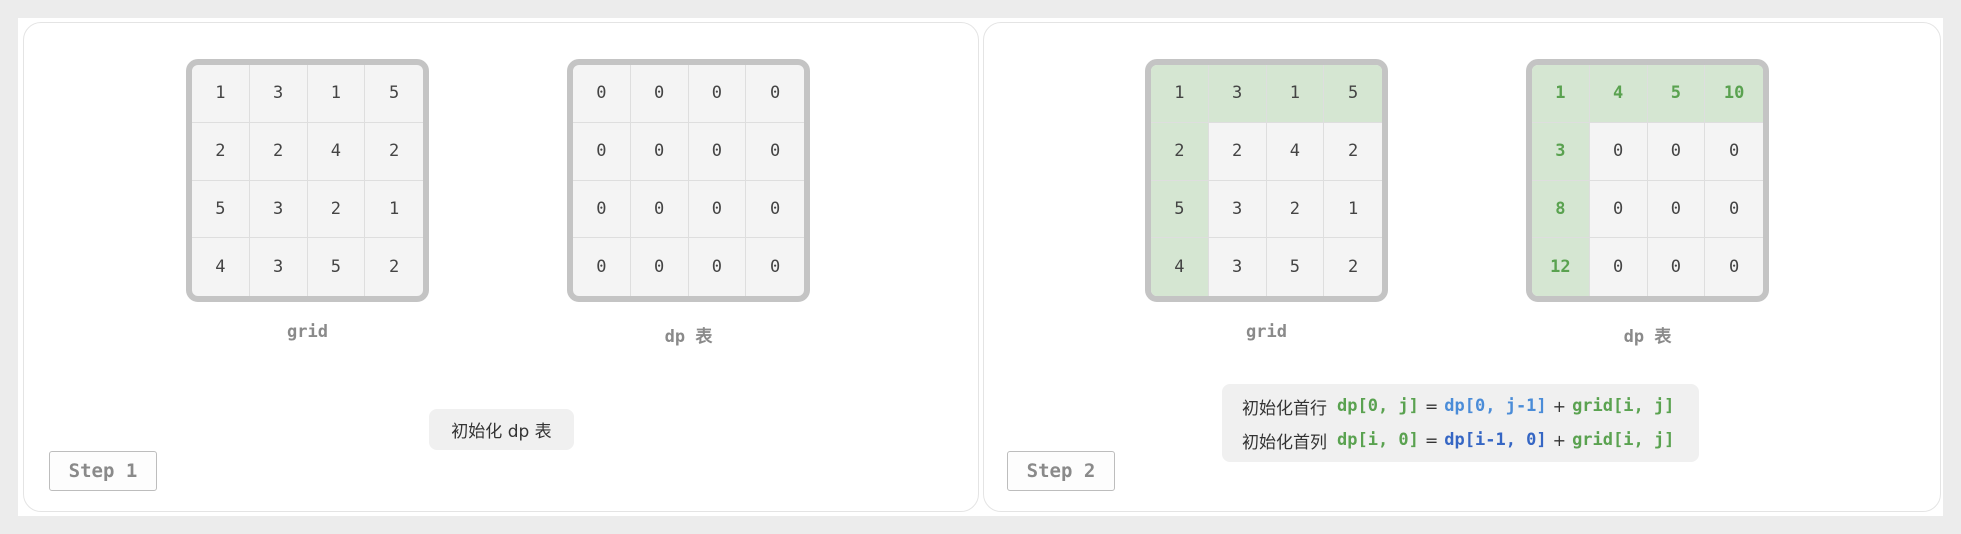 The height and width of the screenshot is (534, 1961). I want to click on step-1-grid-cell-2-3: 1, so click(394, 210).